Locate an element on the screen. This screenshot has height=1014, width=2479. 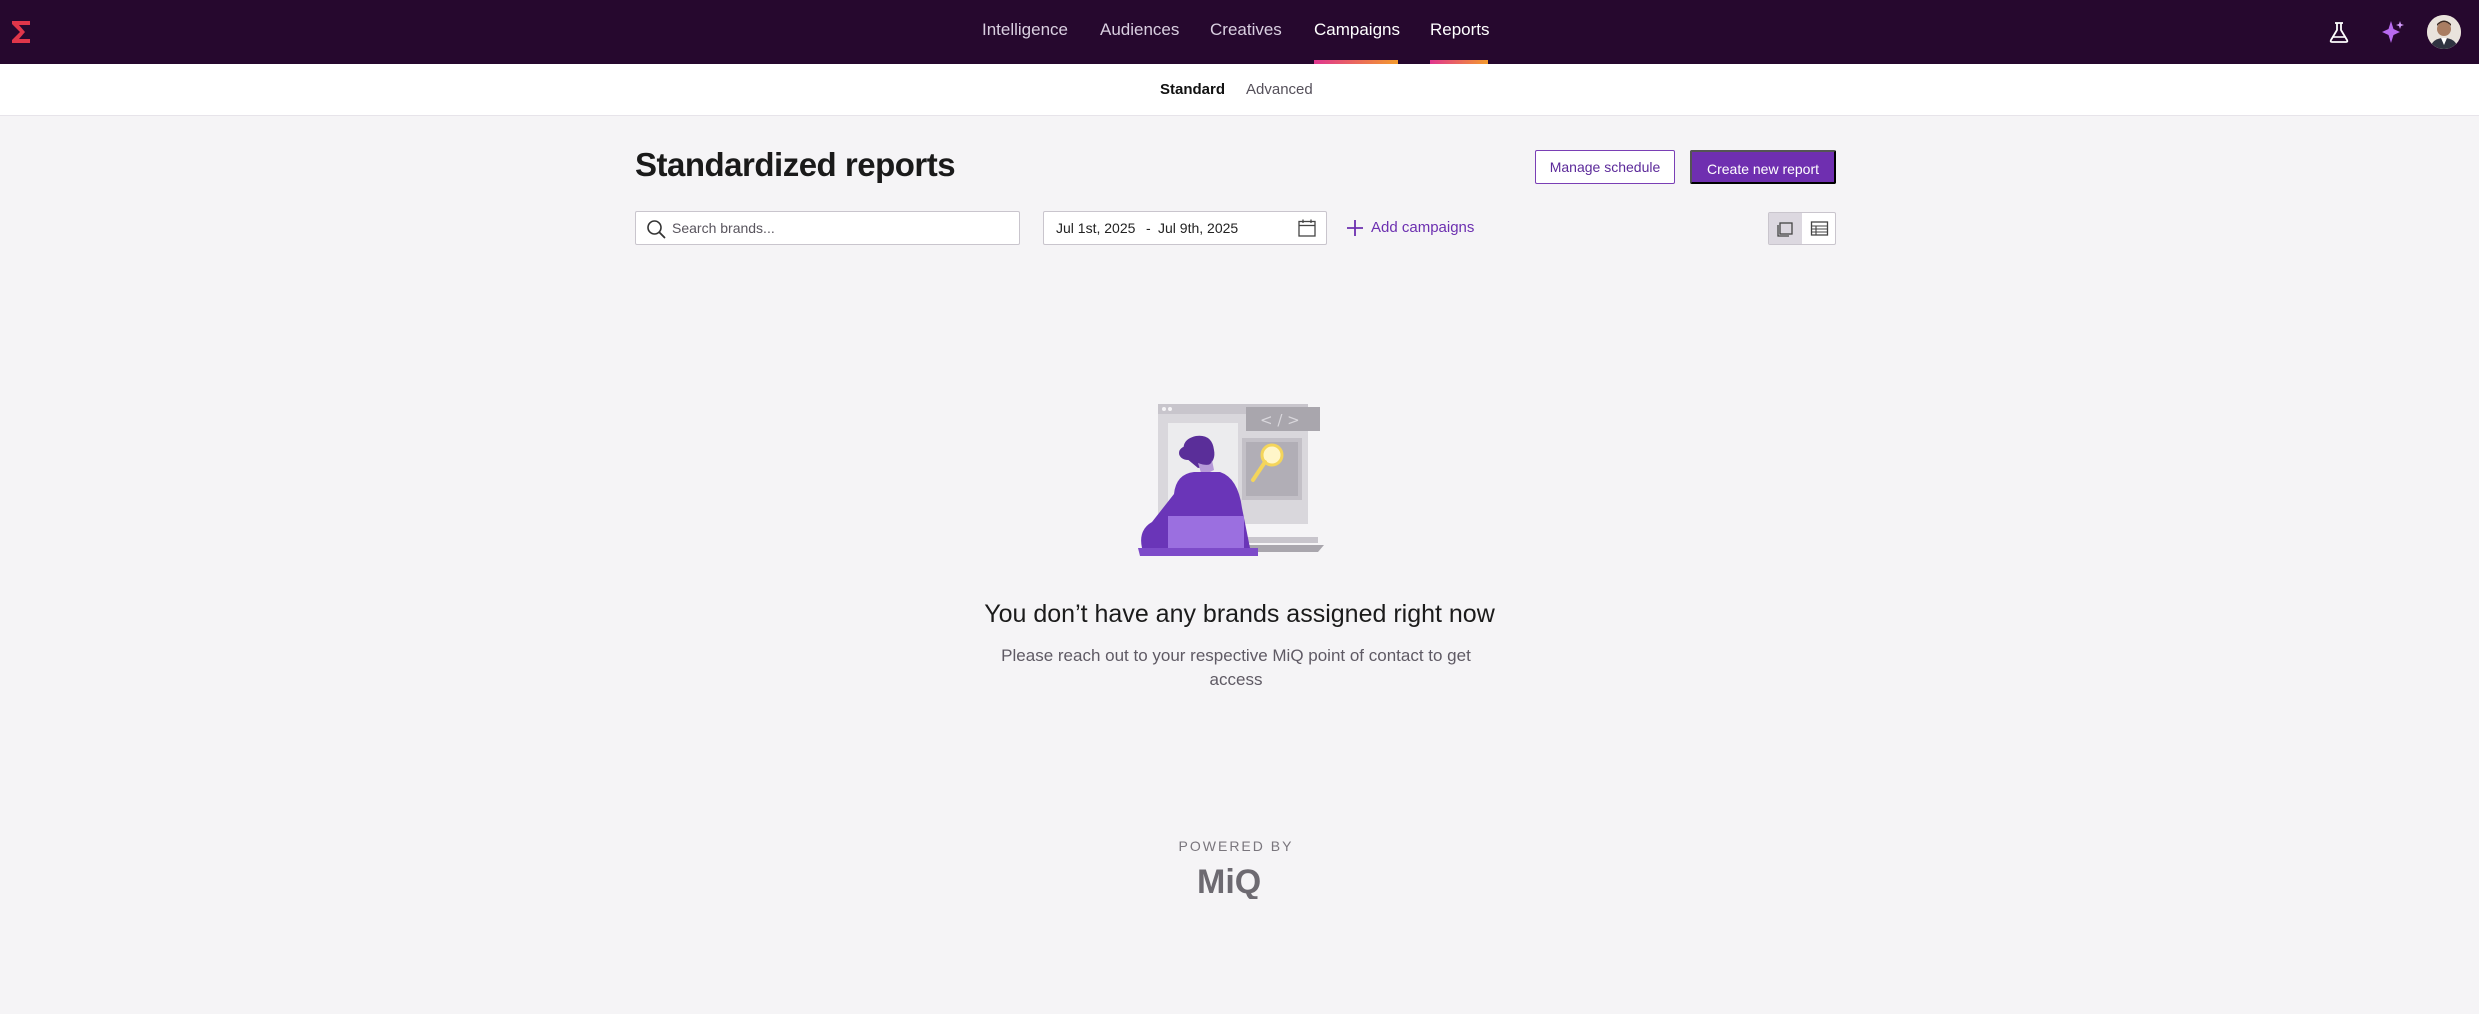
miq-brand-logo: MiQ is located at coordinates (1229, 881).